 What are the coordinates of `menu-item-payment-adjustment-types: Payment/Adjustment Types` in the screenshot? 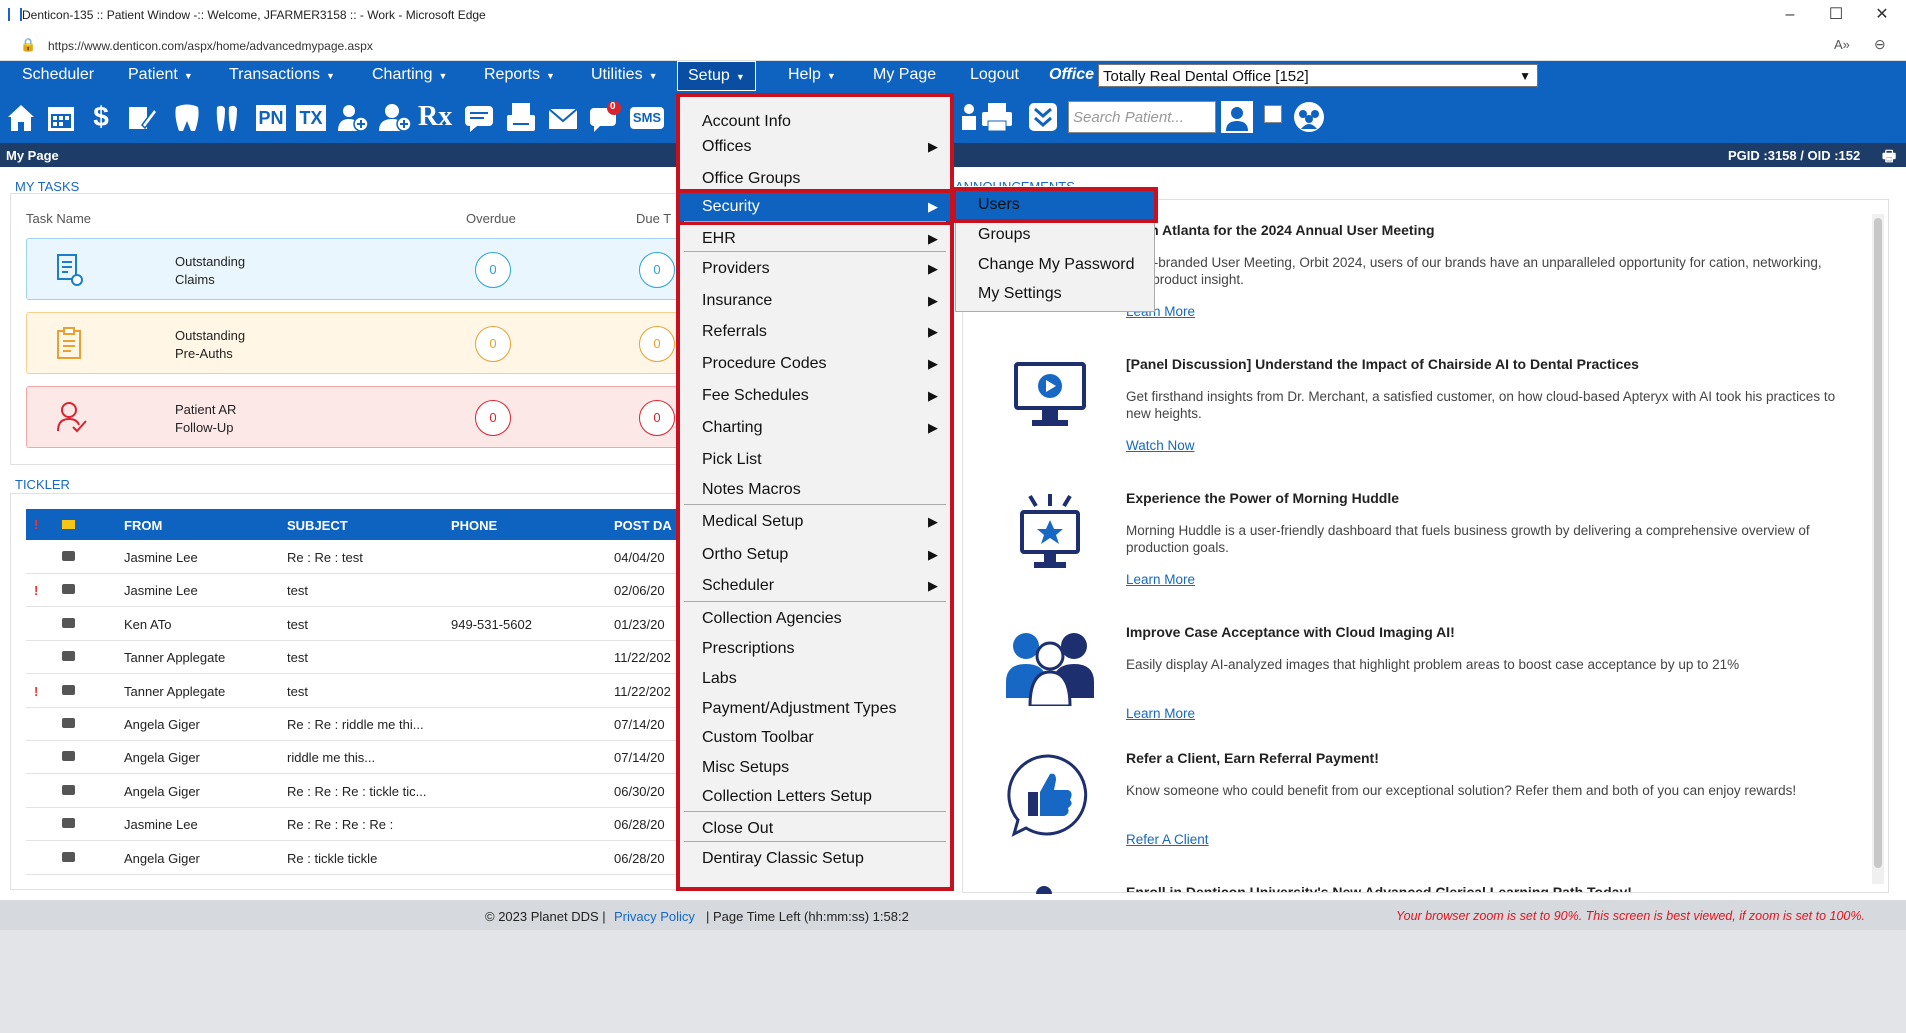 It's located at (815, 709).